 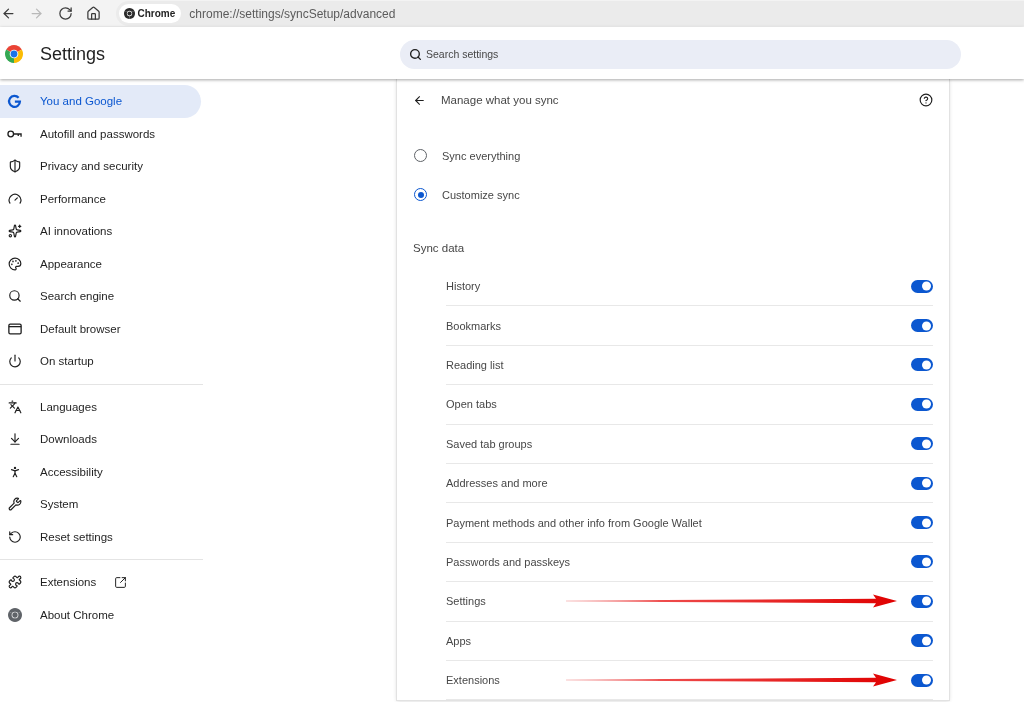 What do you see at coordinates (93, 13) in the screenshot?
I see `home-icon` at bounding box center [93, 13].